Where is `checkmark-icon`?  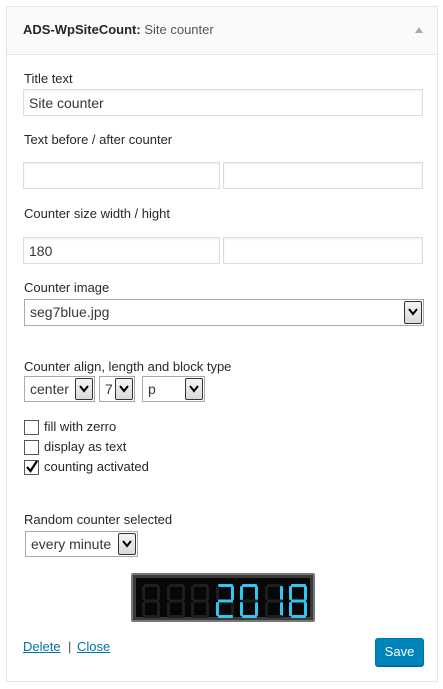 checkmark-icon is located at coordinates (32, 466).